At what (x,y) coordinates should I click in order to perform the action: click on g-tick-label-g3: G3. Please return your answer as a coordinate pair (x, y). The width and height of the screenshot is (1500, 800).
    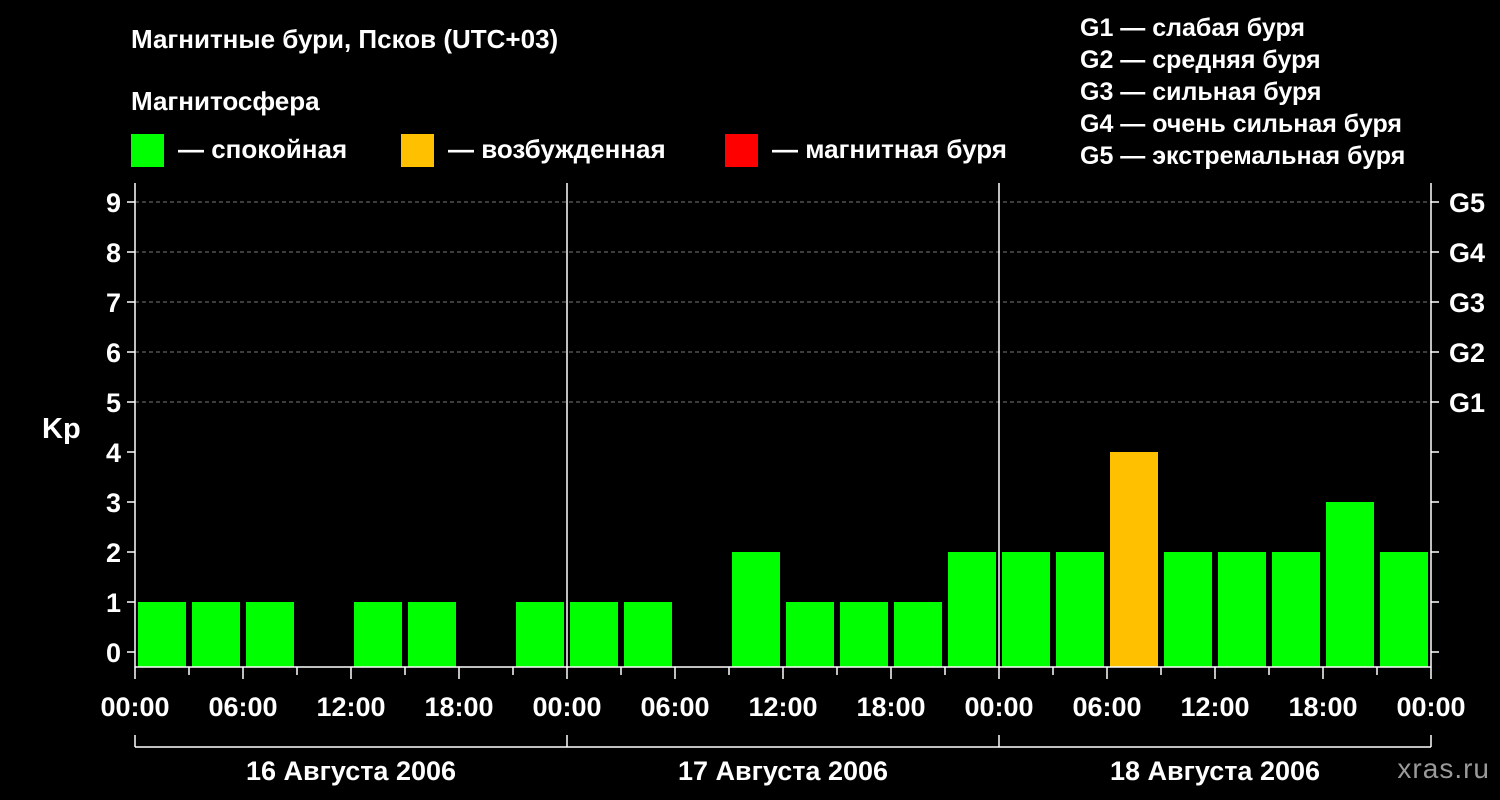
    Looking at the image, I should click on (1467, 303).